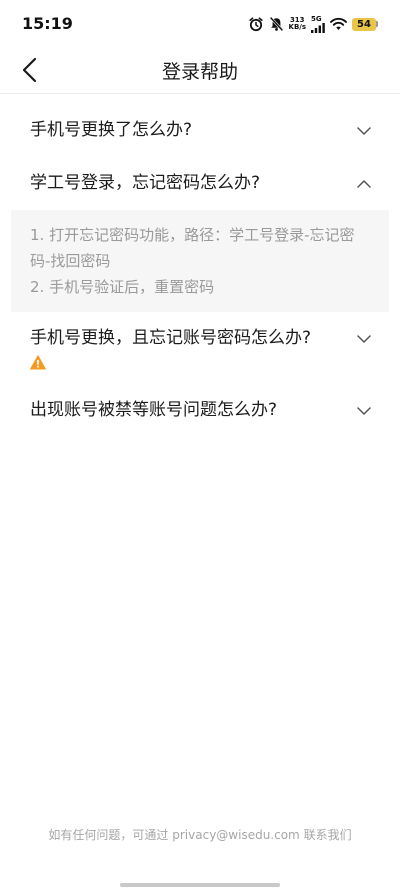 The width and height of the screenshot is (400, 889). I want to click on network-type-label: 5G, so click(316, 19).